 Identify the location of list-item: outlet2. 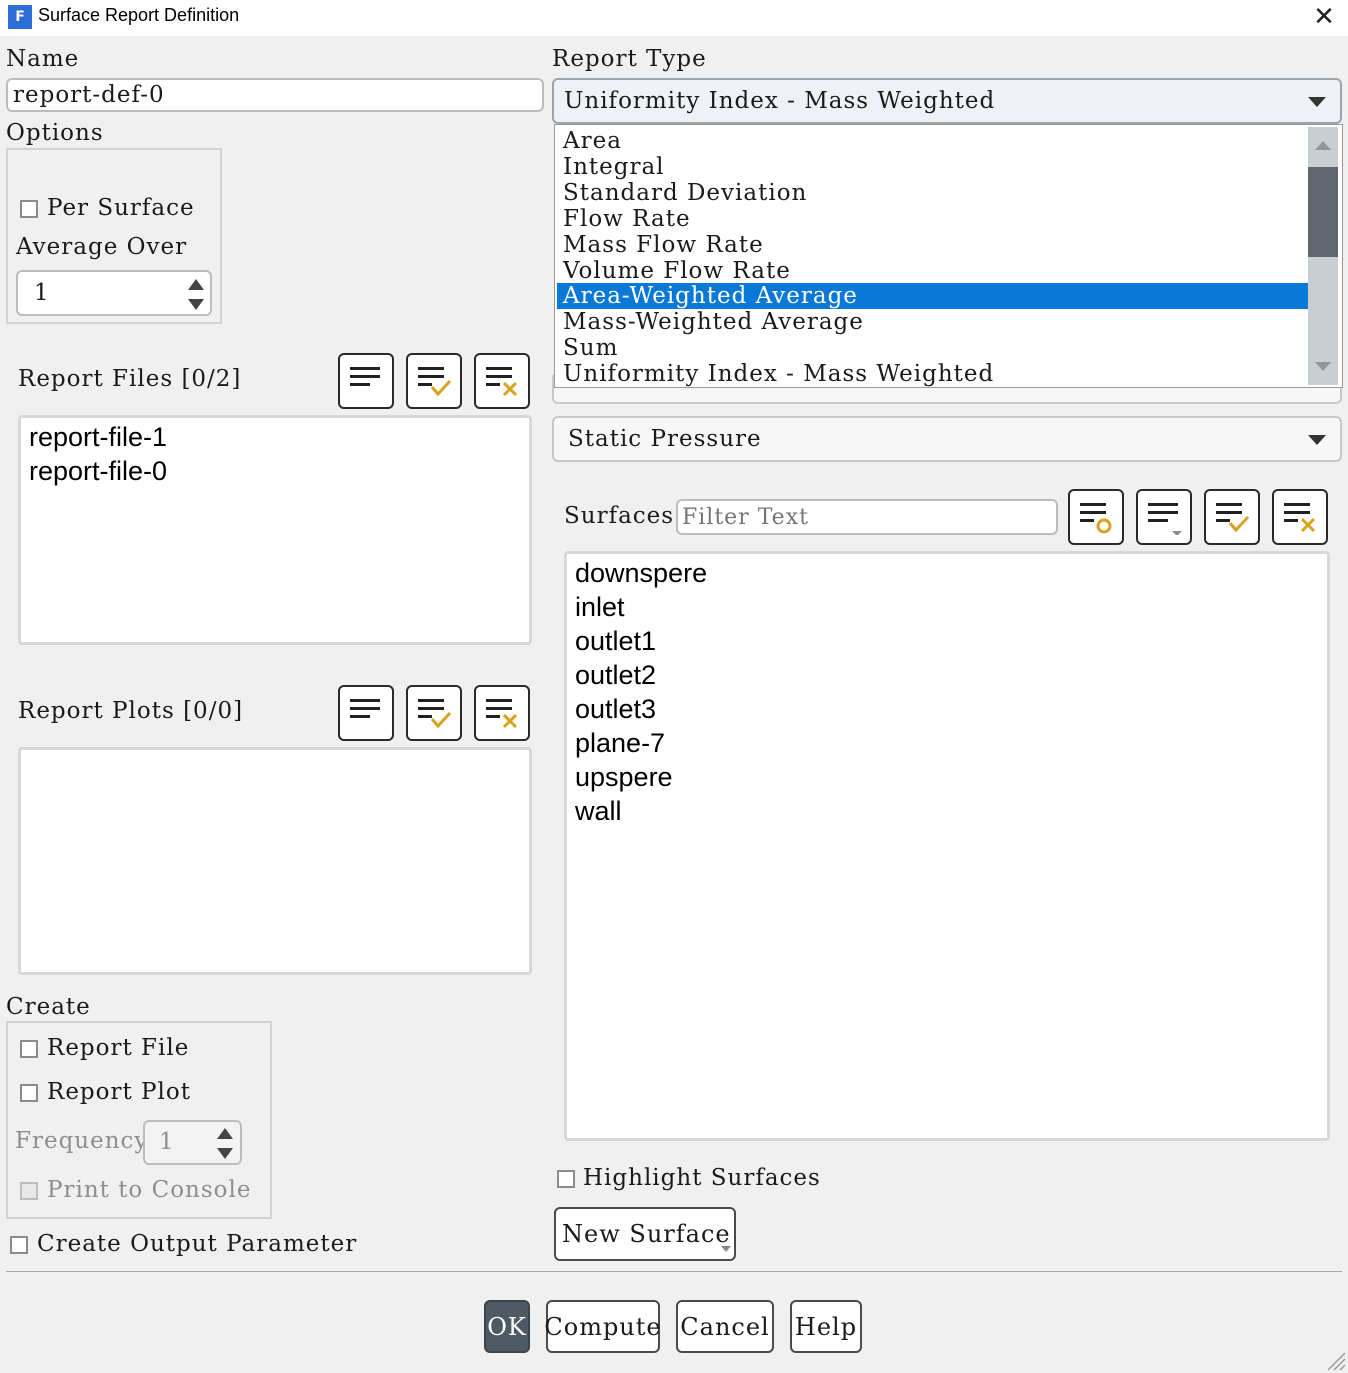
(615, 675).